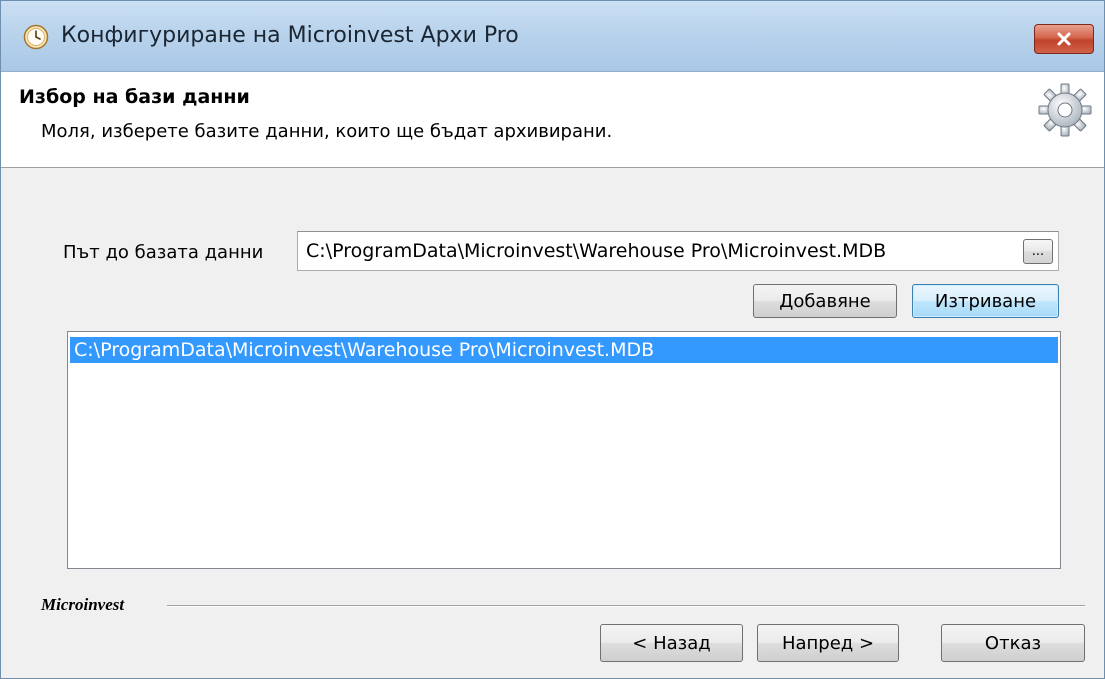 The height and width of the screenshot is (679, 1105). What do you see at coordinates (134, 97) in the screenshot?
I see `page-title: Избор на бази данни` at bounding box center [134, 97].